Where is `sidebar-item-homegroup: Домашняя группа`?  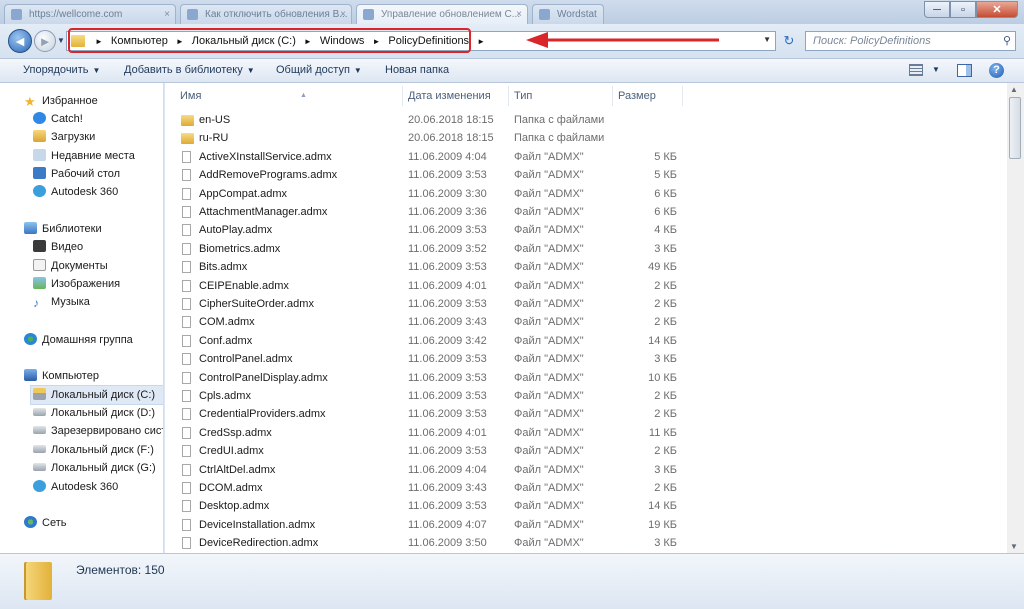
sidebar-item-homegroup: Домашняя группа is located at coordinates (78, 340).